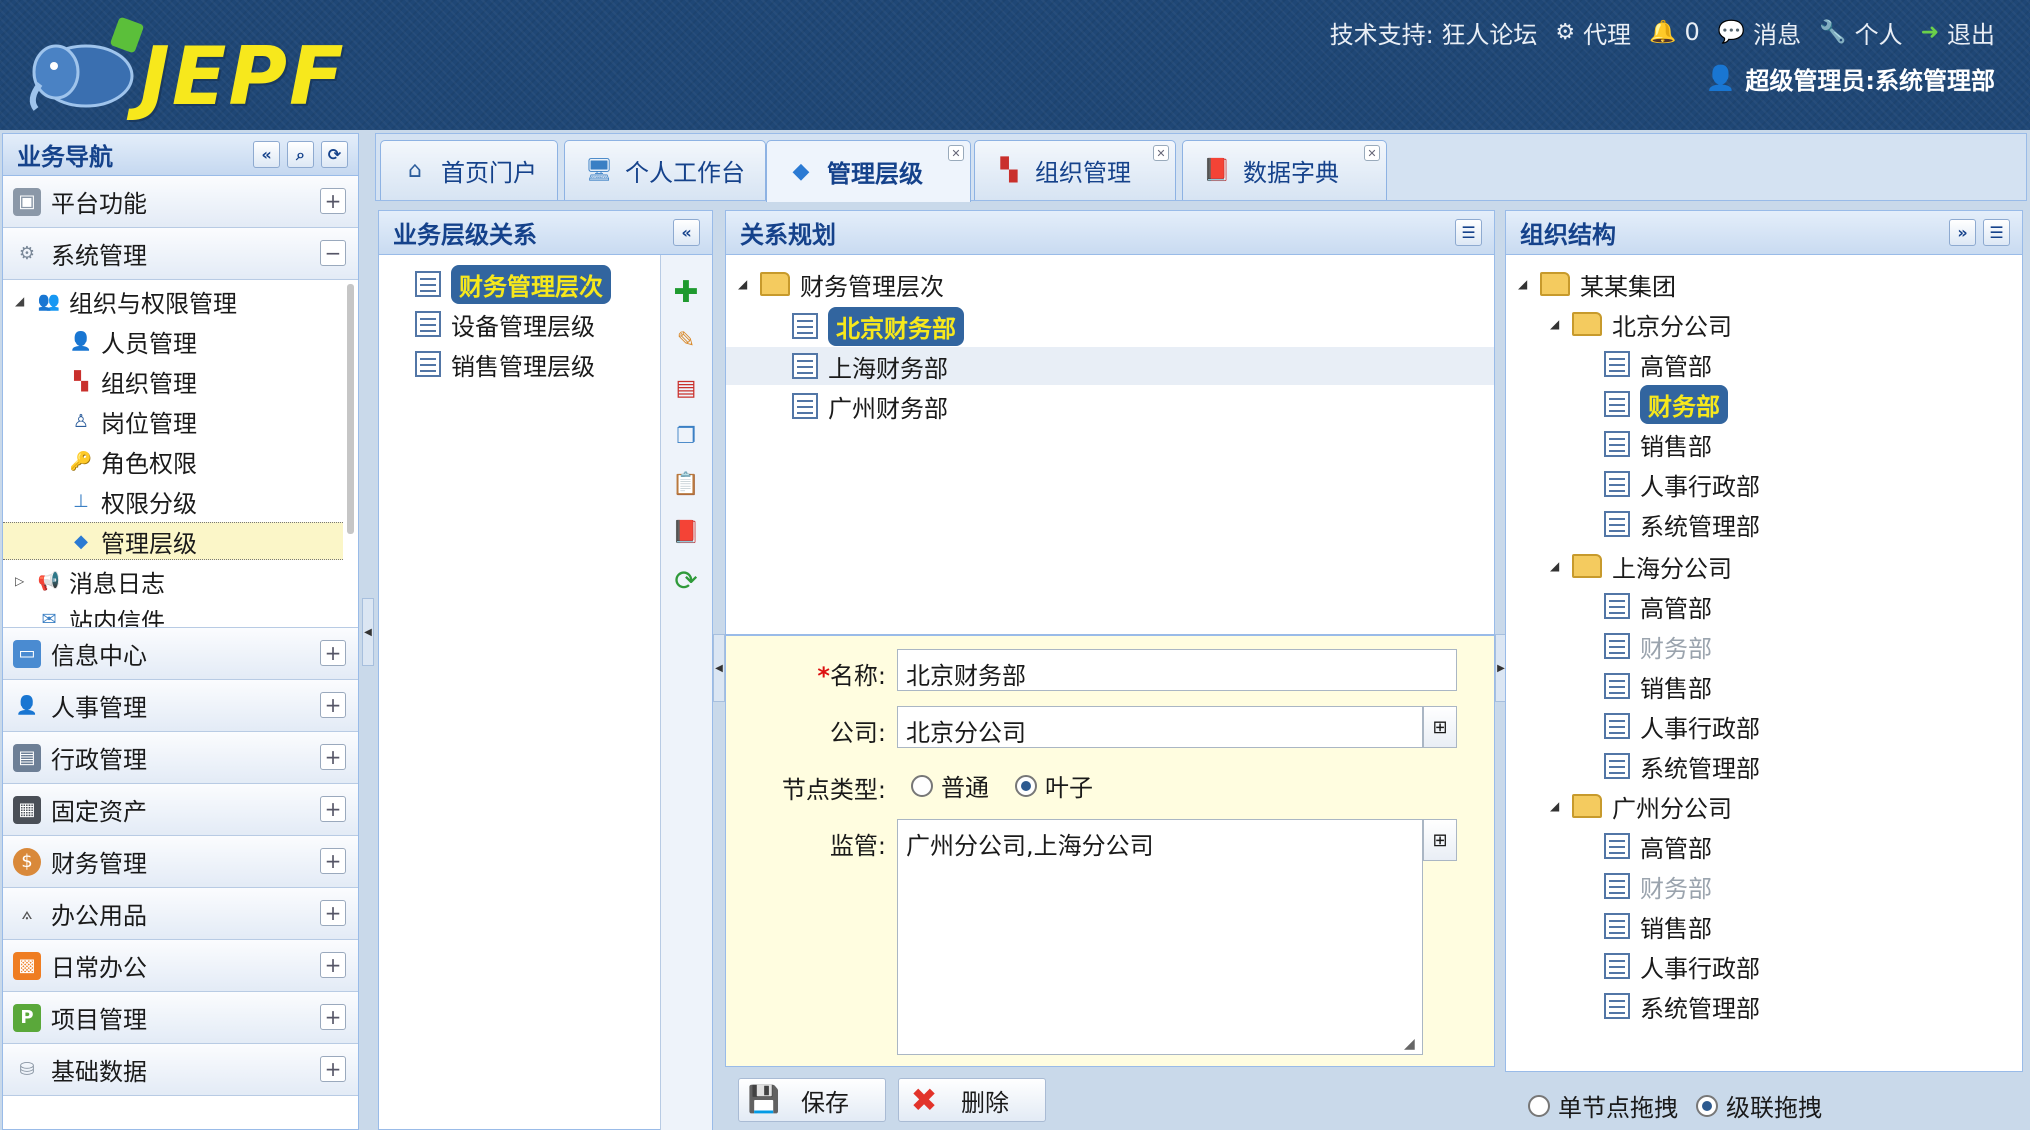  I want to click on tab-data-dictionary: 📕 数据字典 ✕, so click(1284, 170).